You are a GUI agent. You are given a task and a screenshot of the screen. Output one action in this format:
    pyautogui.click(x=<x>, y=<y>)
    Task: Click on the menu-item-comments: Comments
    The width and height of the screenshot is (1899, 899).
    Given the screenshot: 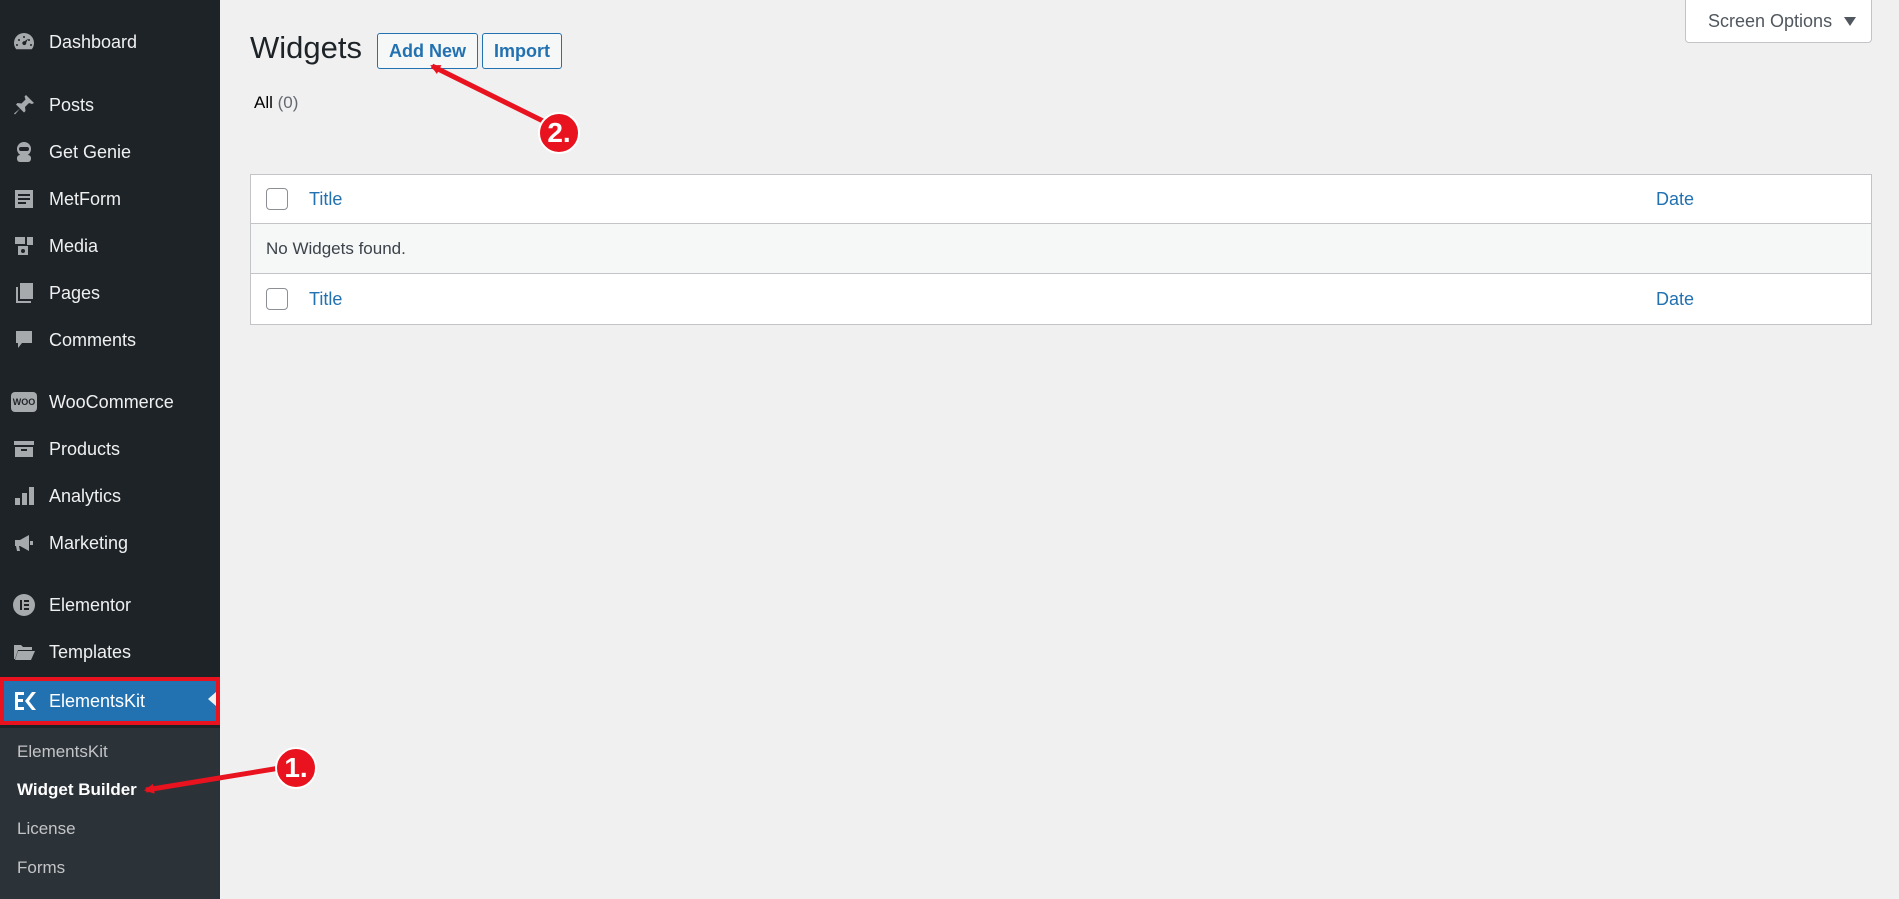 What is the action you would take?
    pyautogui.click(x=110, y=340)
    